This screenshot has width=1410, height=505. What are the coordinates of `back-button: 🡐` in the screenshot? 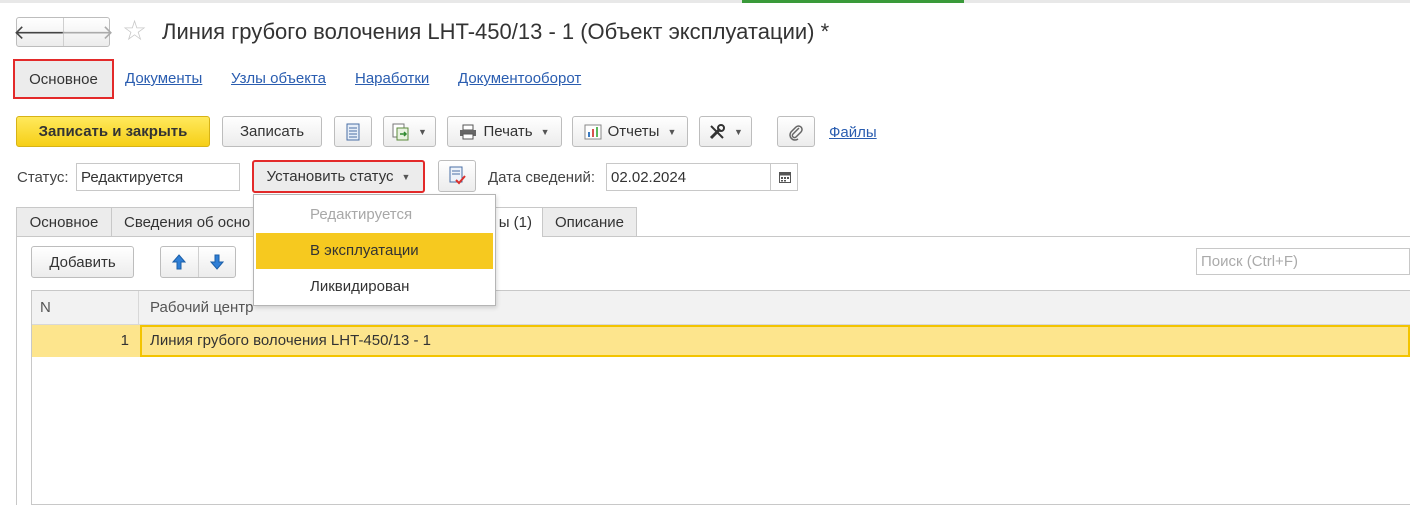 It's located at (40, 32).